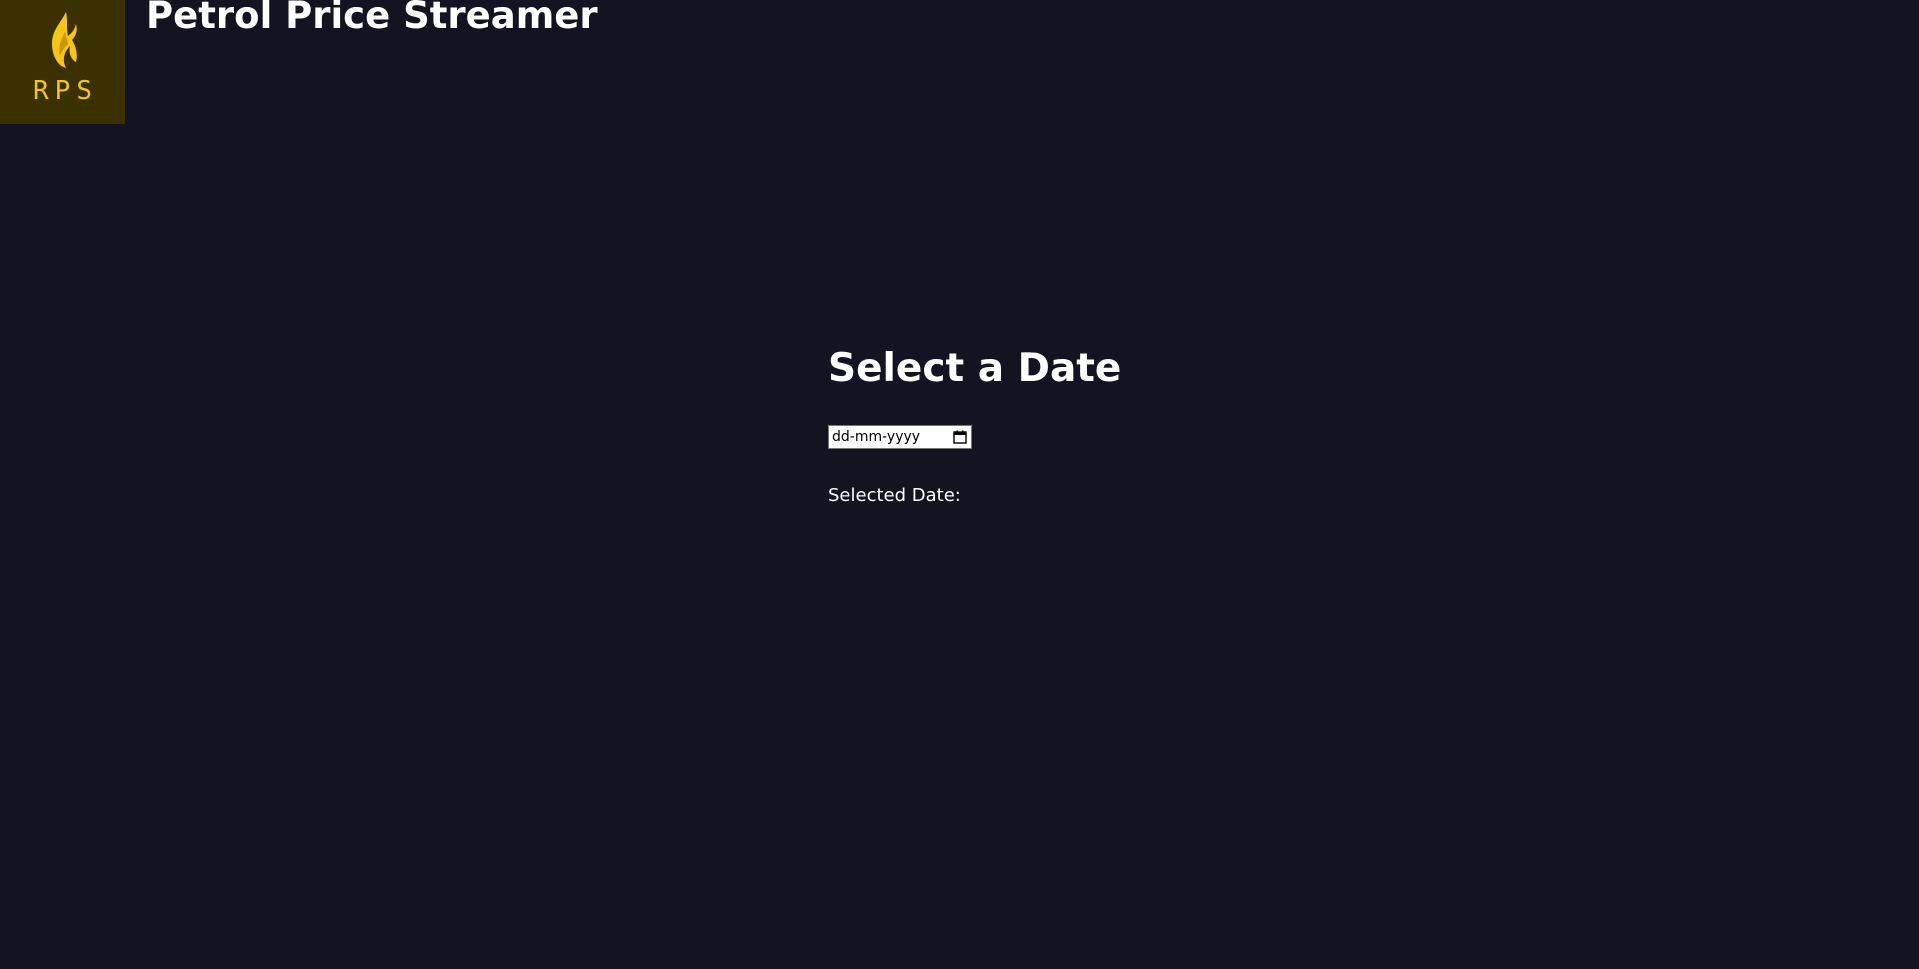  I want to click on date-input: dd-mm-yyyy, so click(900, 437).